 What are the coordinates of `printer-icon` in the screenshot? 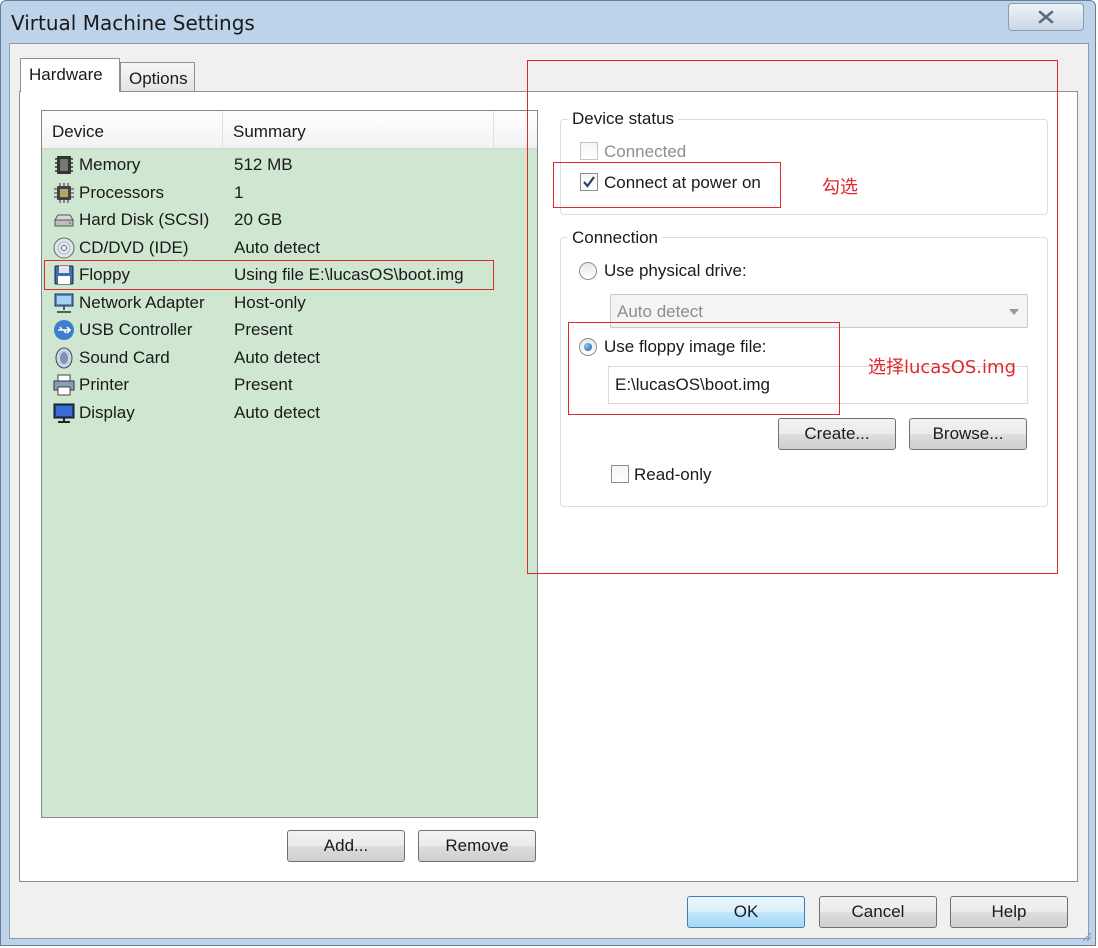 It's located at (64, 385).